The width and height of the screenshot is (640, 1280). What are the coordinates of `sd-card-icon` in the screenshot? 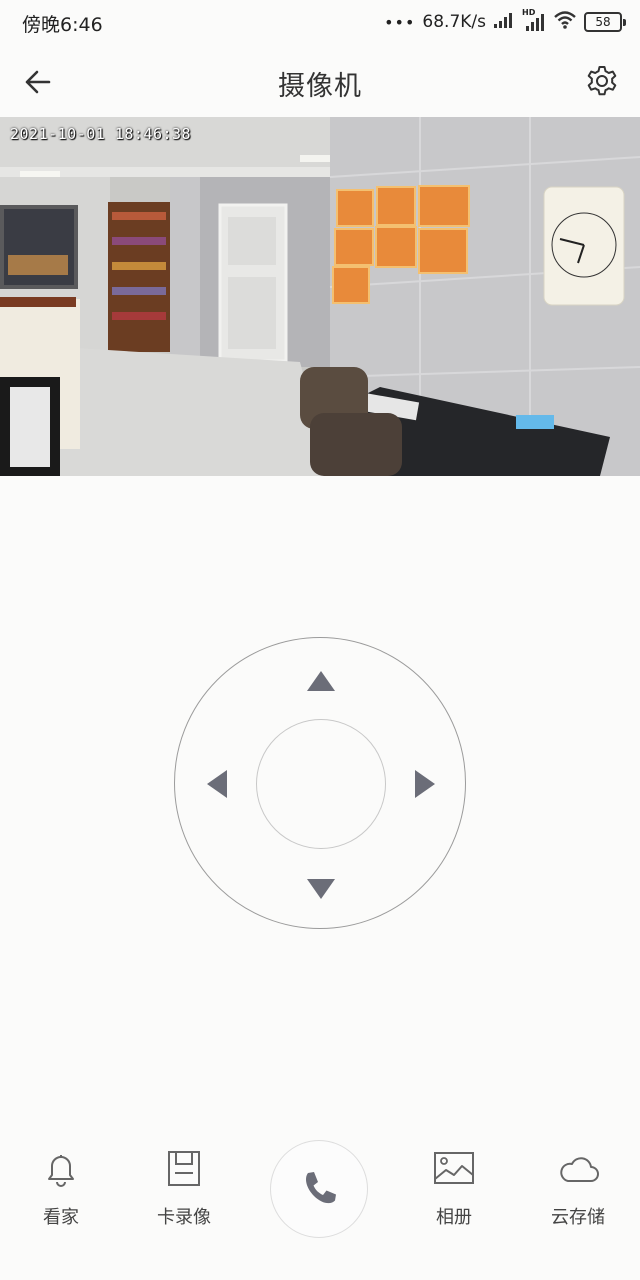 It's located at (184, 1168).